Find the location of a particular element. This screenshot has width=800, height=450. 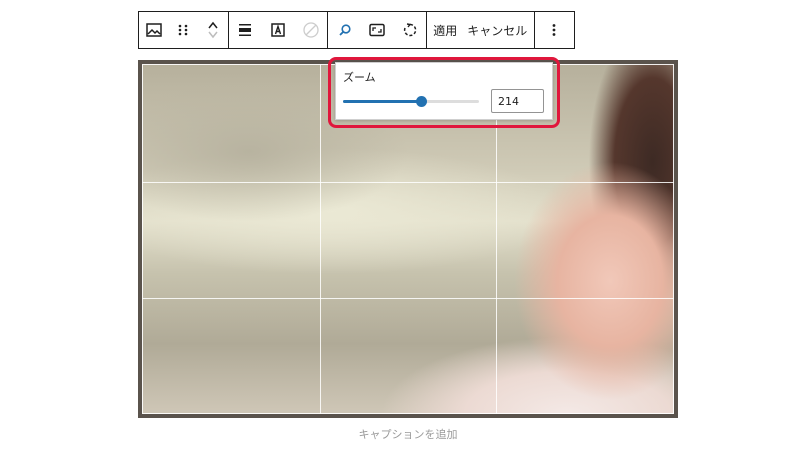

zoom-icon is located at coordinates (345, 30).